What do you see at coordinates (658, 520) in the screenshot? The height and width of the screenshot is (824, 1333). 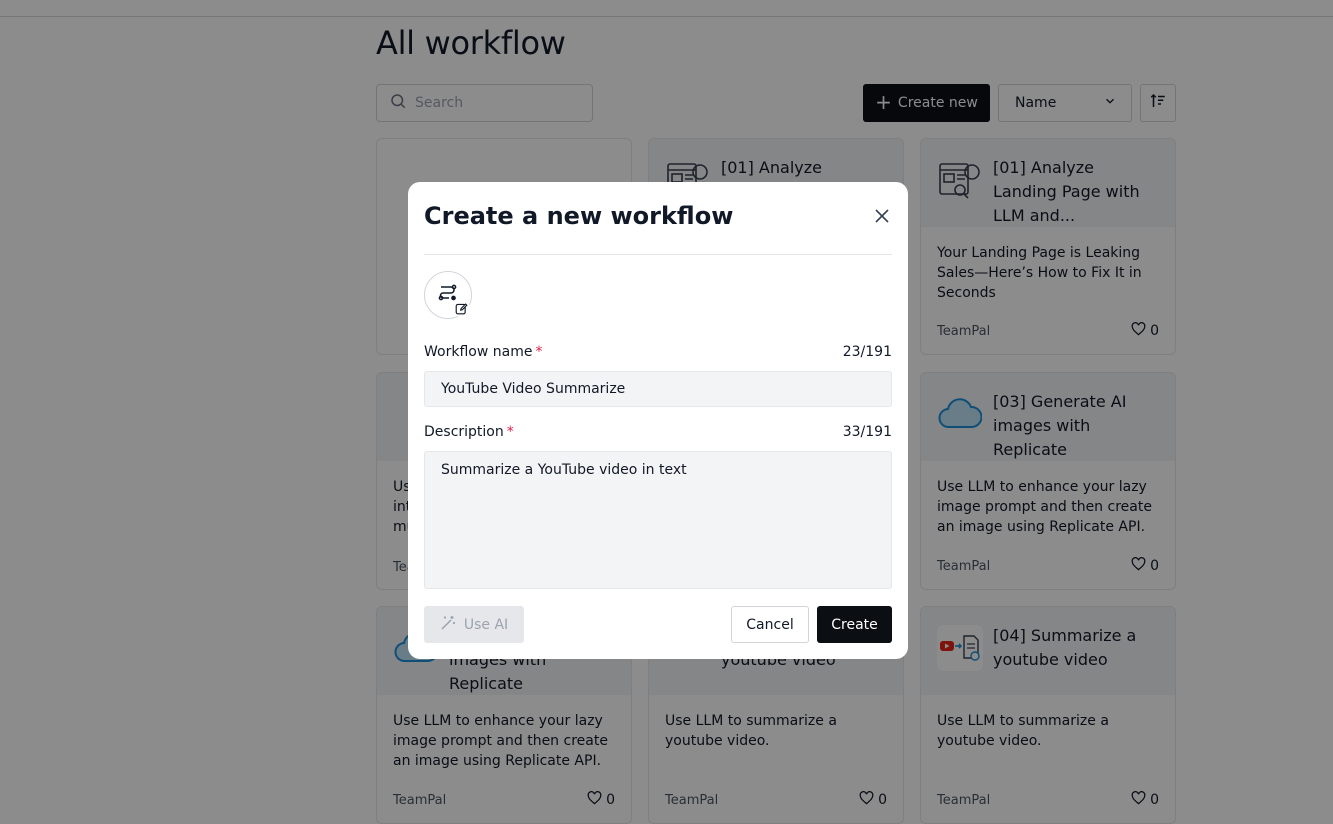 I see `description-textarea: Summarize a YouTube video in text` at bounding box center [658, 520].